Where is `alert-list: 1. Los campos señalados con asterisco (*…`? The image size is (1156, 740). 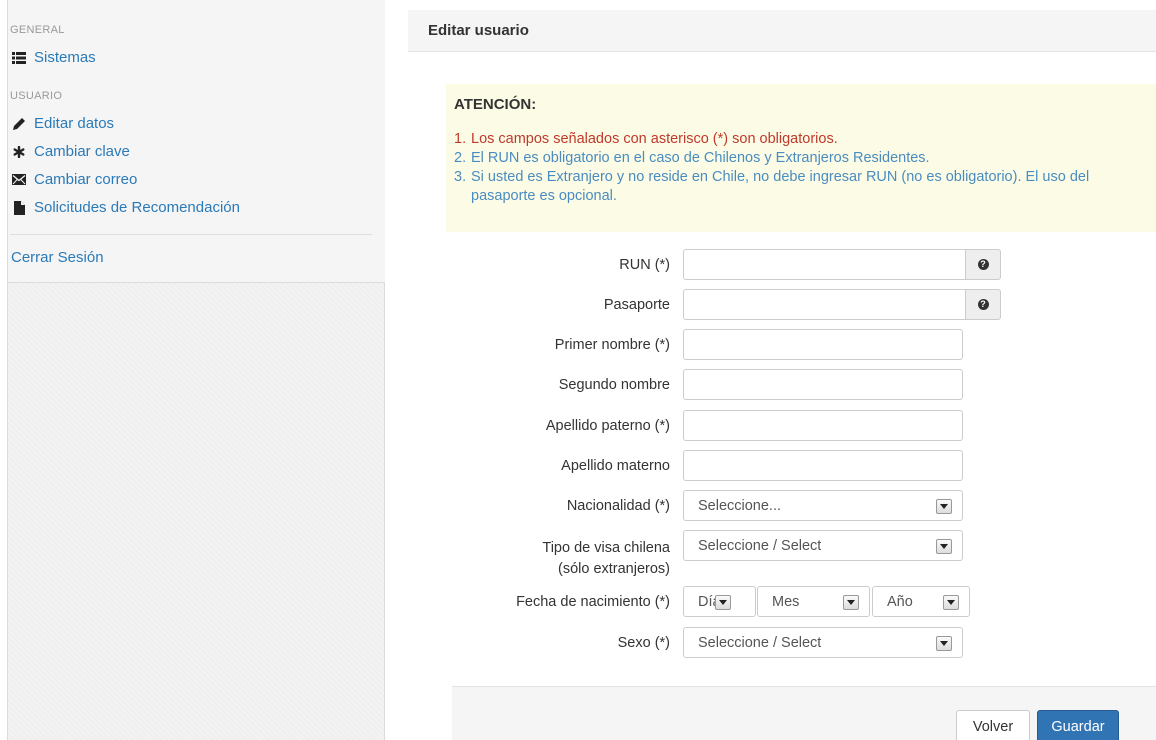 alert-list: 1. Los campos señalados con asterisco (*… is located at coordinates (804, 168).